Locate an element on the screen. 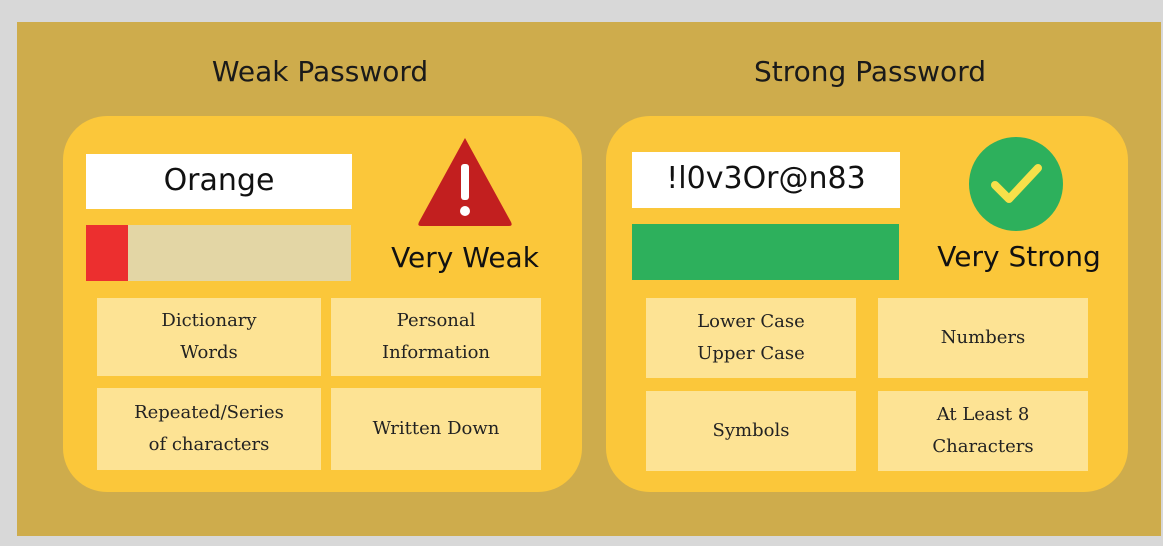  check-circle-icon is located at coordinates (1016, 184).